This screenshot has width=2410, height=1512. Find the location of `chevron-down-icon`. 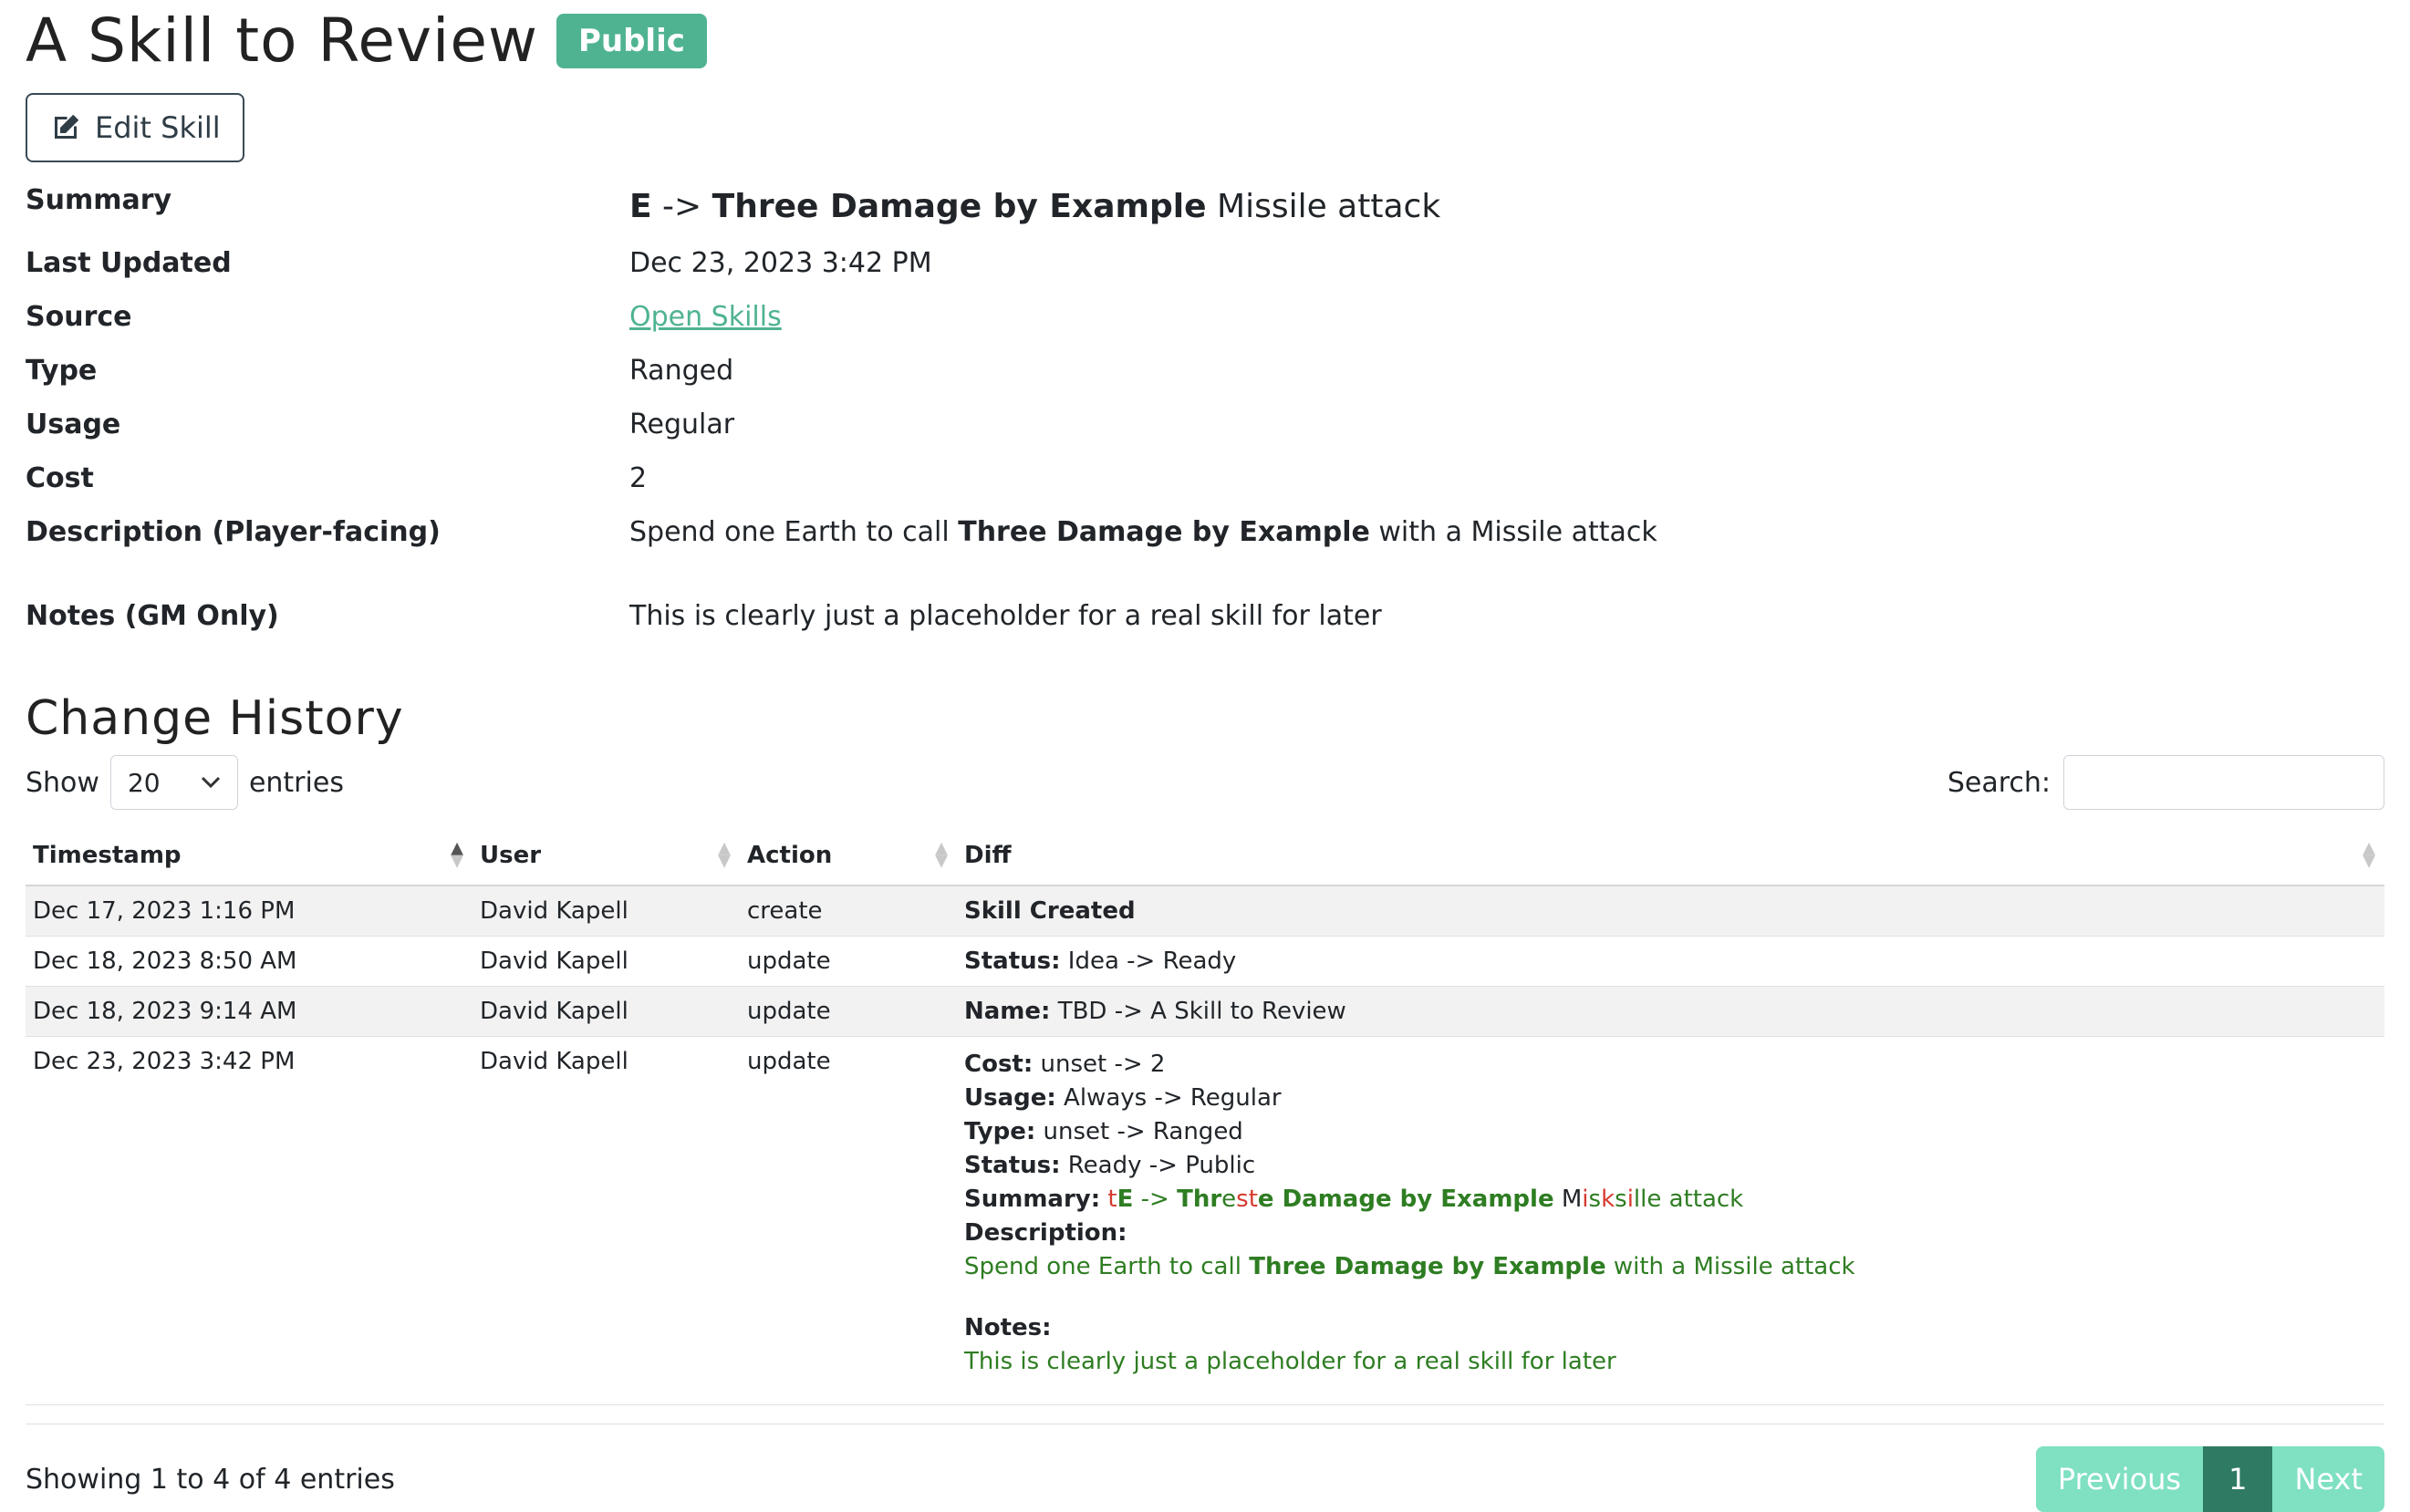

chevron-down-icon is located at coordinates (211, 782).